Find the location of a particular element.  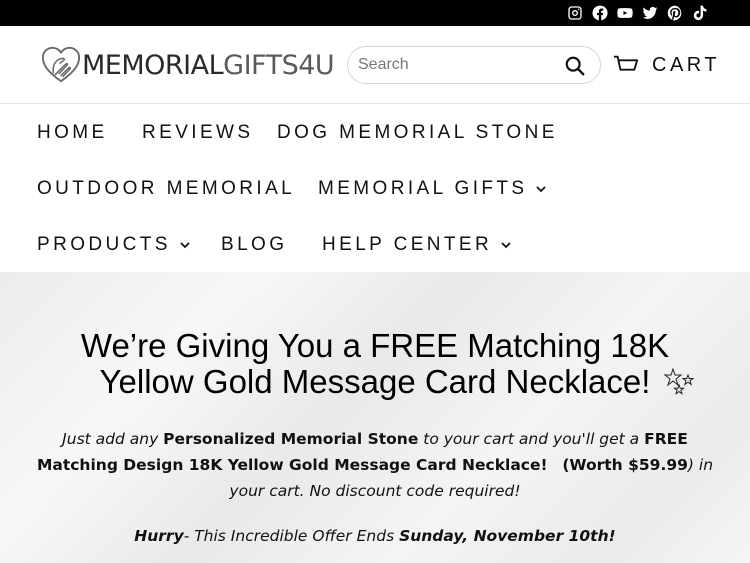

promo-worth: (Worth $59.99 is located at coordinates (625, 465).